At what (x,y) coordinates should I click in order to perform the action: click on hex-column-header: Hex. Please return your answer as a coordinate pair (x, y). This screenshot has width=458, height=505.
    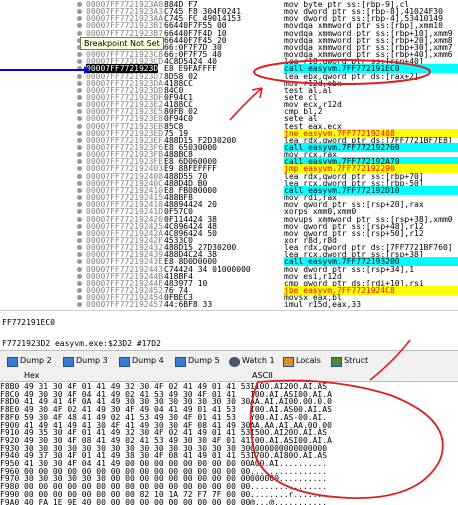
    Looking at the image, I should click on (32, 375).